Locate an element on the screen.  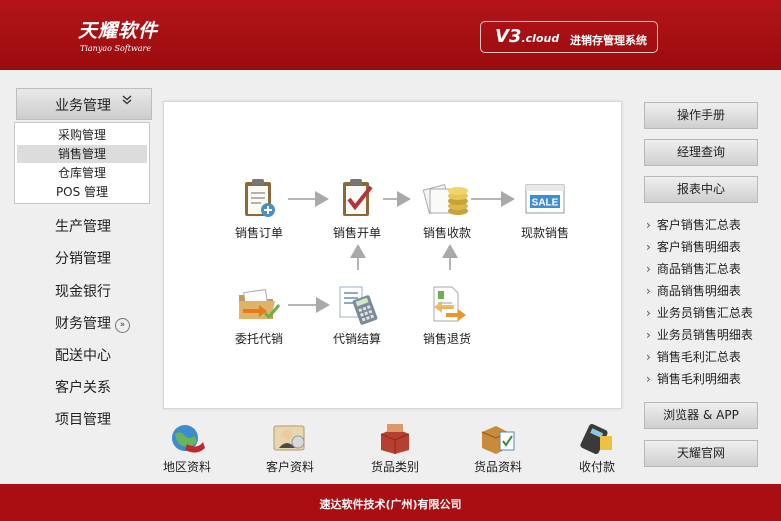
business-menu-label: 业务管理 is located at coordinates (83, 106).